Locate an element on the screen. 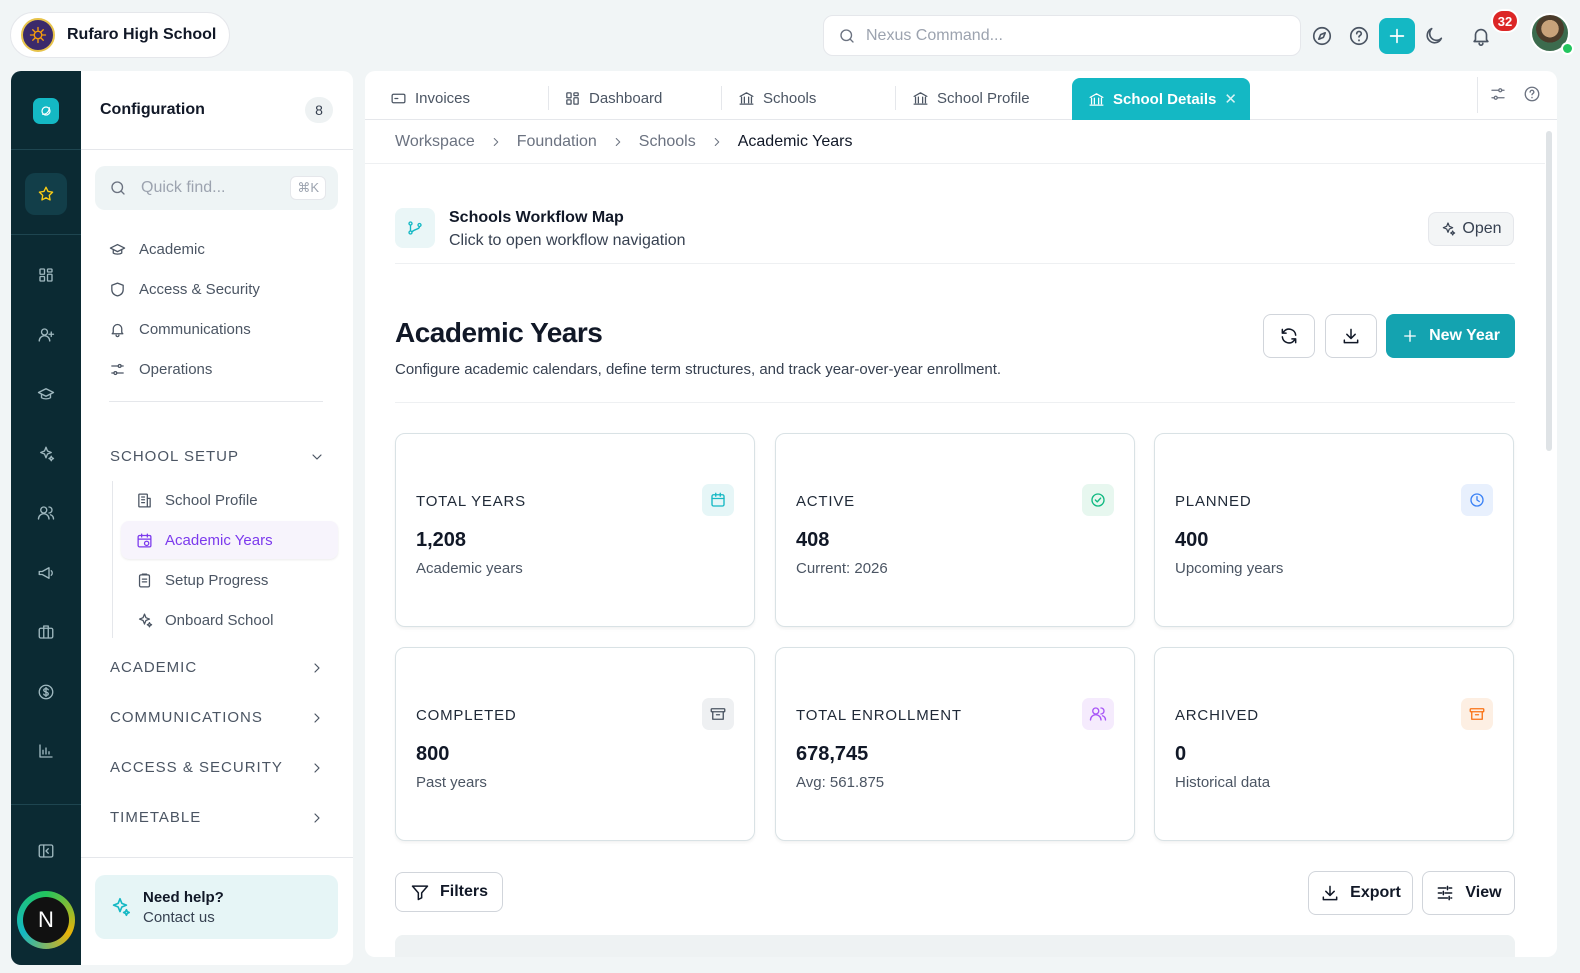 The image size is (1580, 973). breadcrumb-workspace: Workspace is located at coordinates (435, 142).